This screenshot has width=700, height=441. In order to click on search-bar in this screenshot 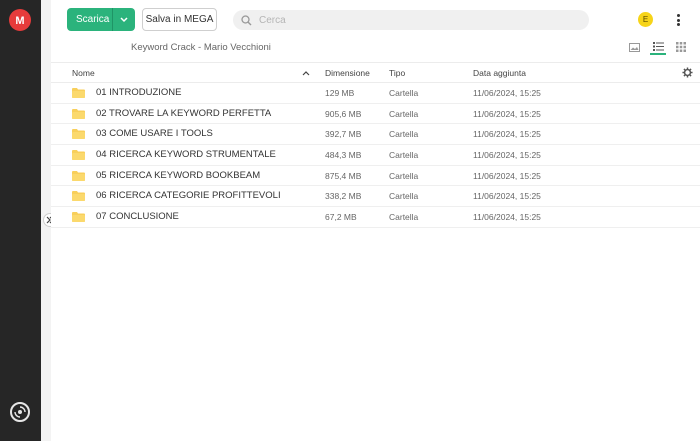, I will do `click(411, 20)`.